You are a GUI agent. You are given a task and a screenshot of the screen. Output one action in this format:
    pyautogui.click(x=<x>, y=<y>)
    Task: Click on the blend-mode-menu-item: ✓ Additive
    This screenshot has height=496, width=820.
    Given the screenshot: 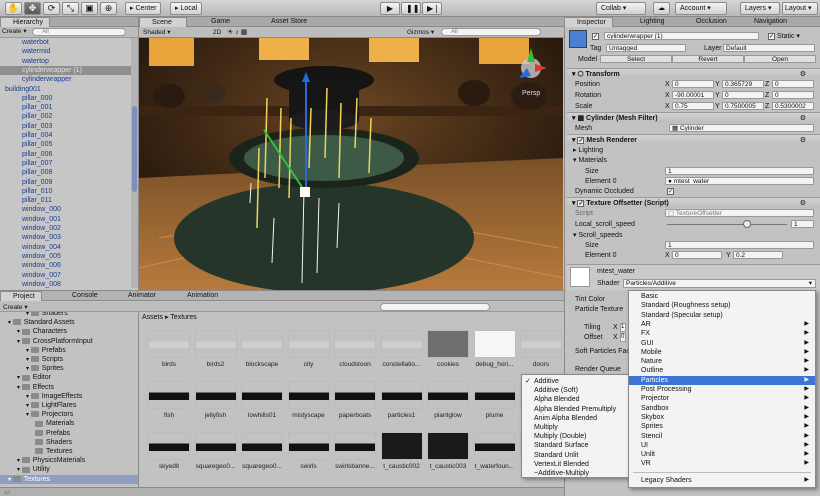 What is the action you would take?
    pyautogui.click(x=576, y=381)
    